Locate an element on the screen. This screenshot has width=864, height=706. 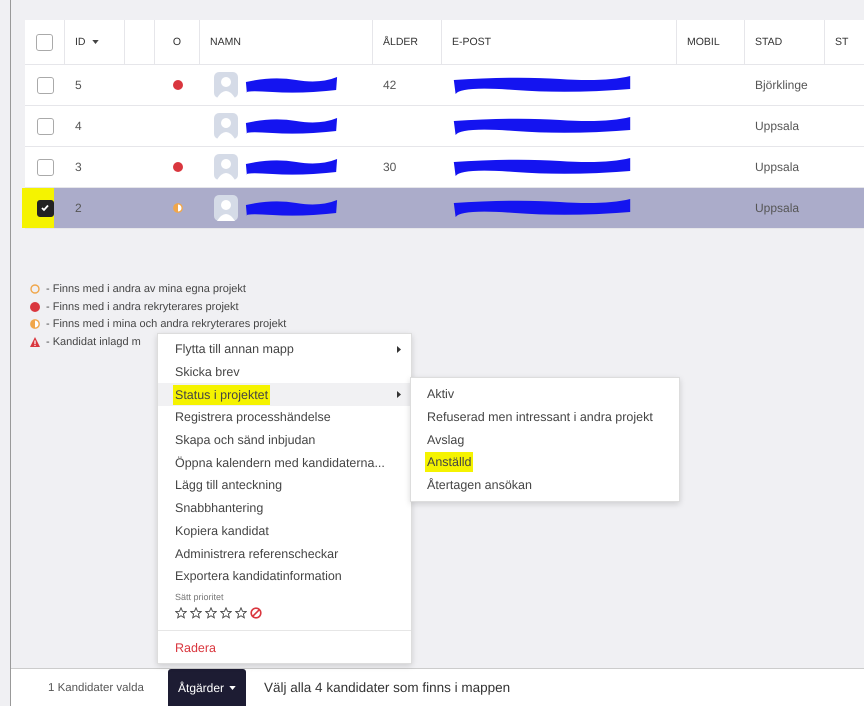
table-cell: 3 is located at coordinates (78, 167).